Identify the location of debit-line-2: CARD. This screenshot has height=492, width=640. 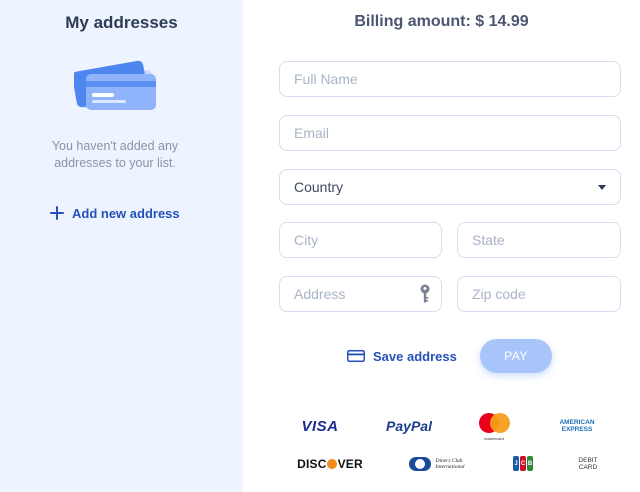
(588, 467).